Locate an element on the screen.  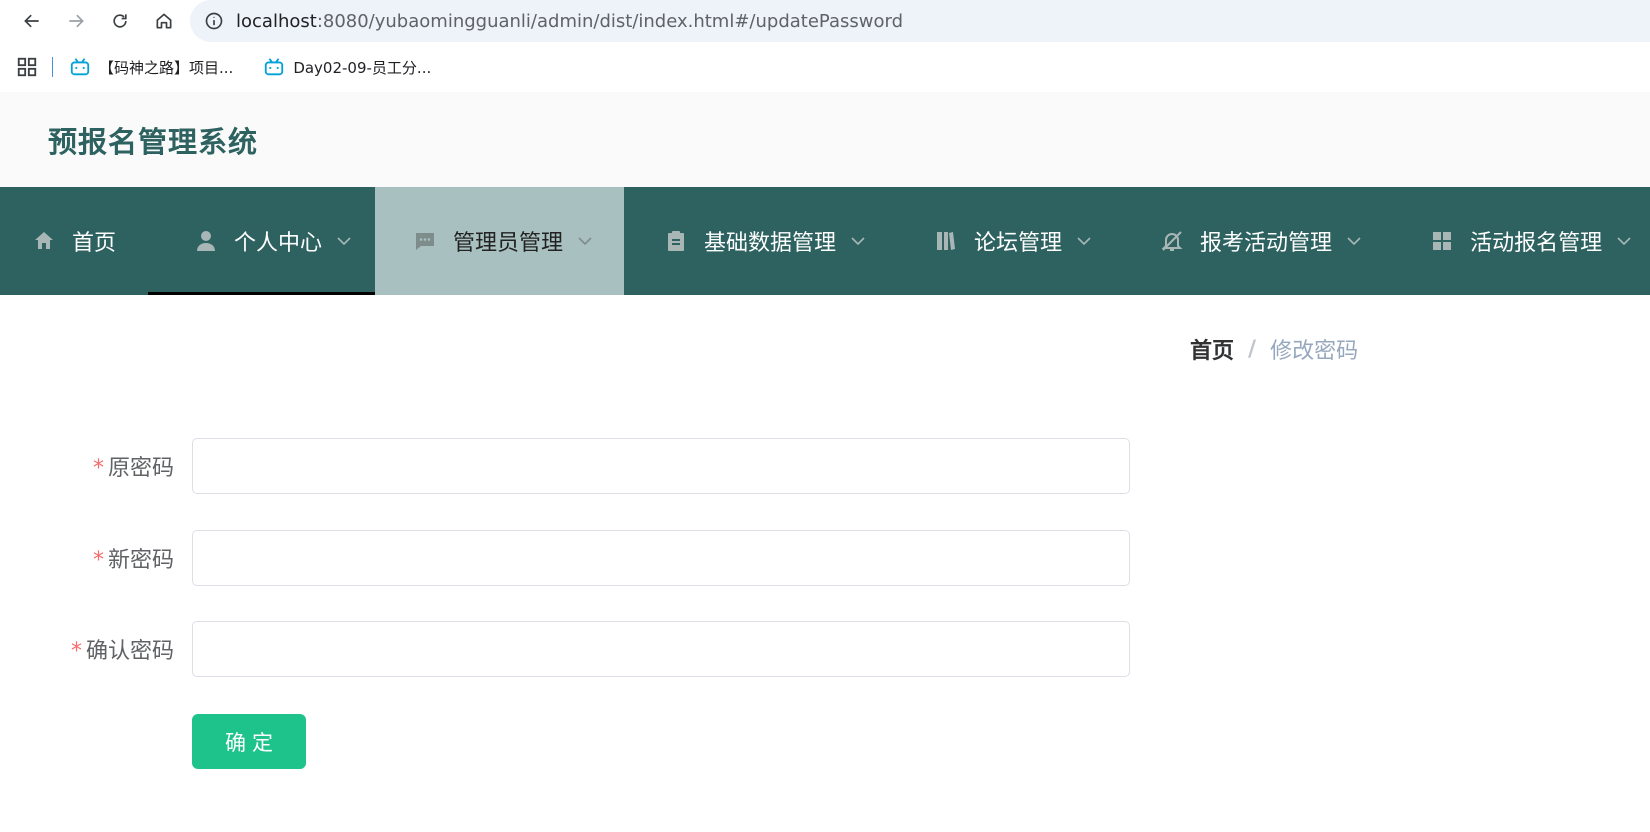
confirm-password-input is located at coordinates (661, 649).